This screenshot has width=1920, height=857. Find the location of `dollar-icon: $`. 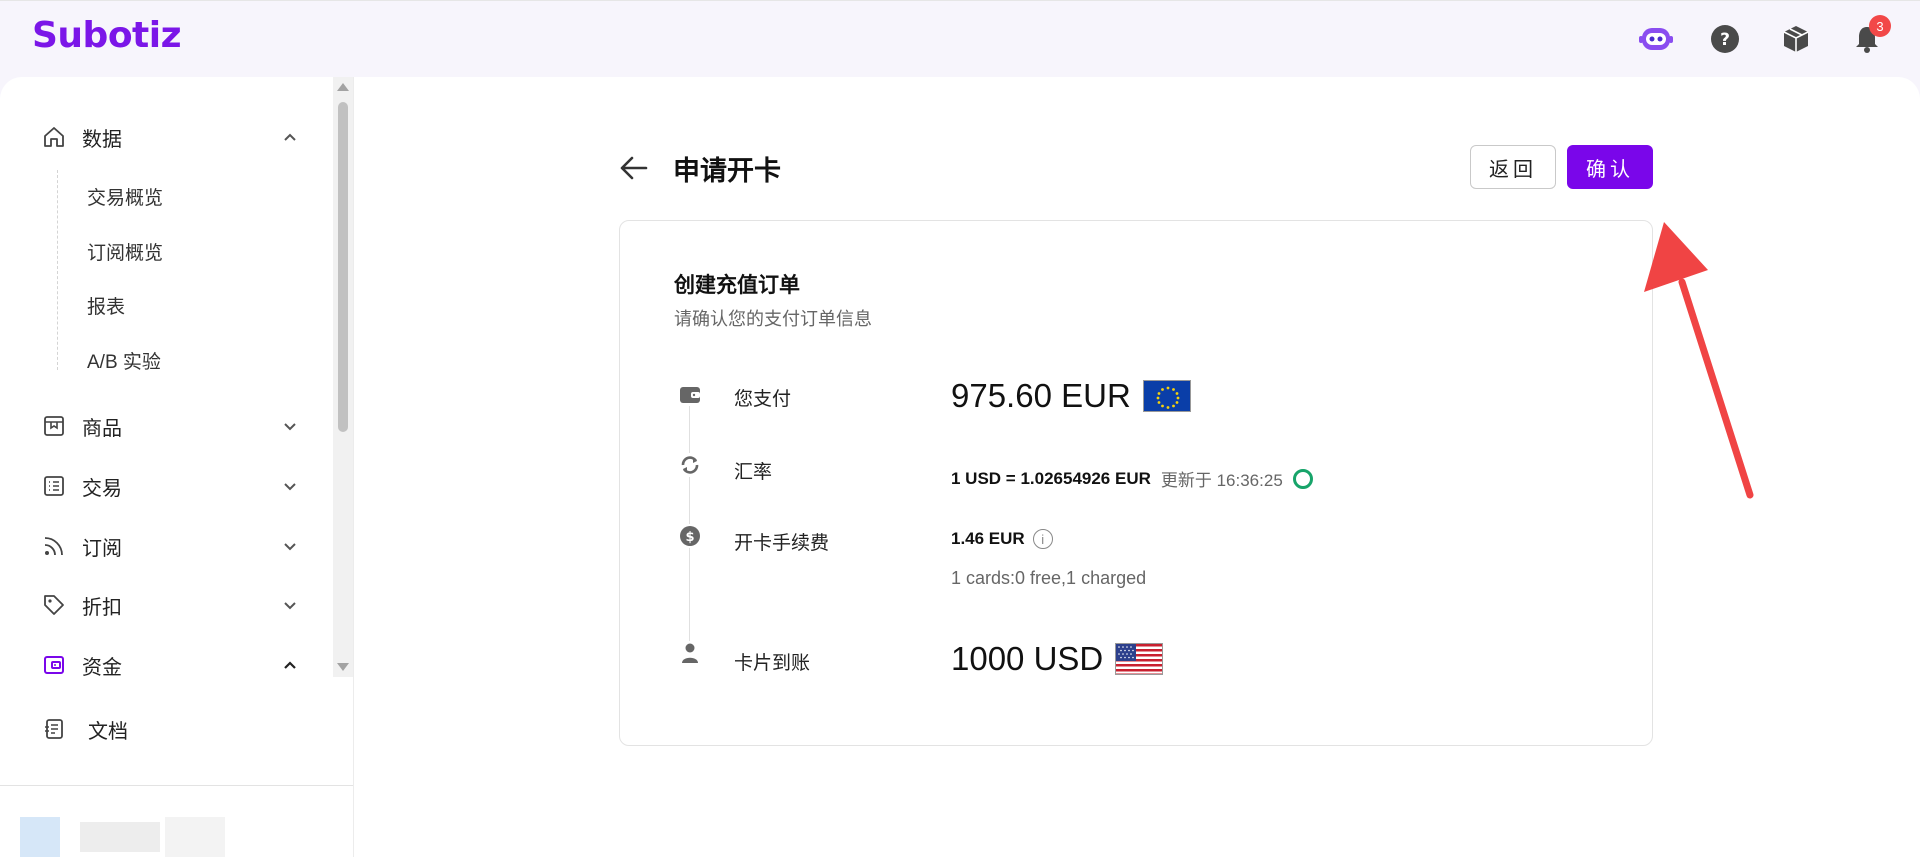

dollar-icon: $ is located at coordinates (690, 536).